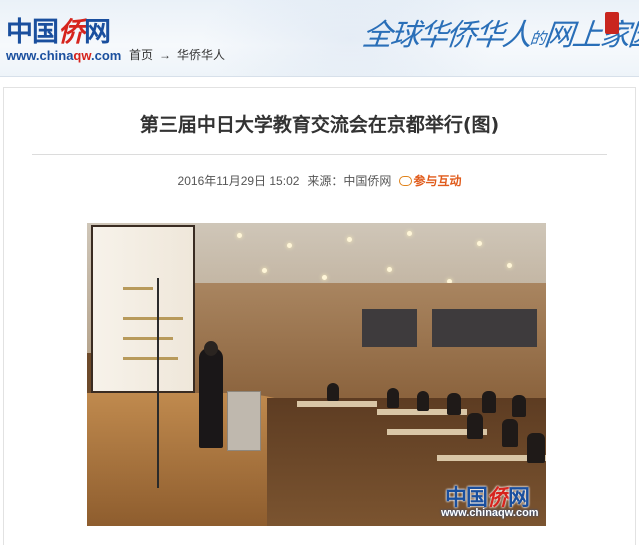 The width and height of the screenshot is (639, 545). Describe the element at coordinates (58, 32) in the screenshot. I see `logo-text: 中国侨网` at that location.